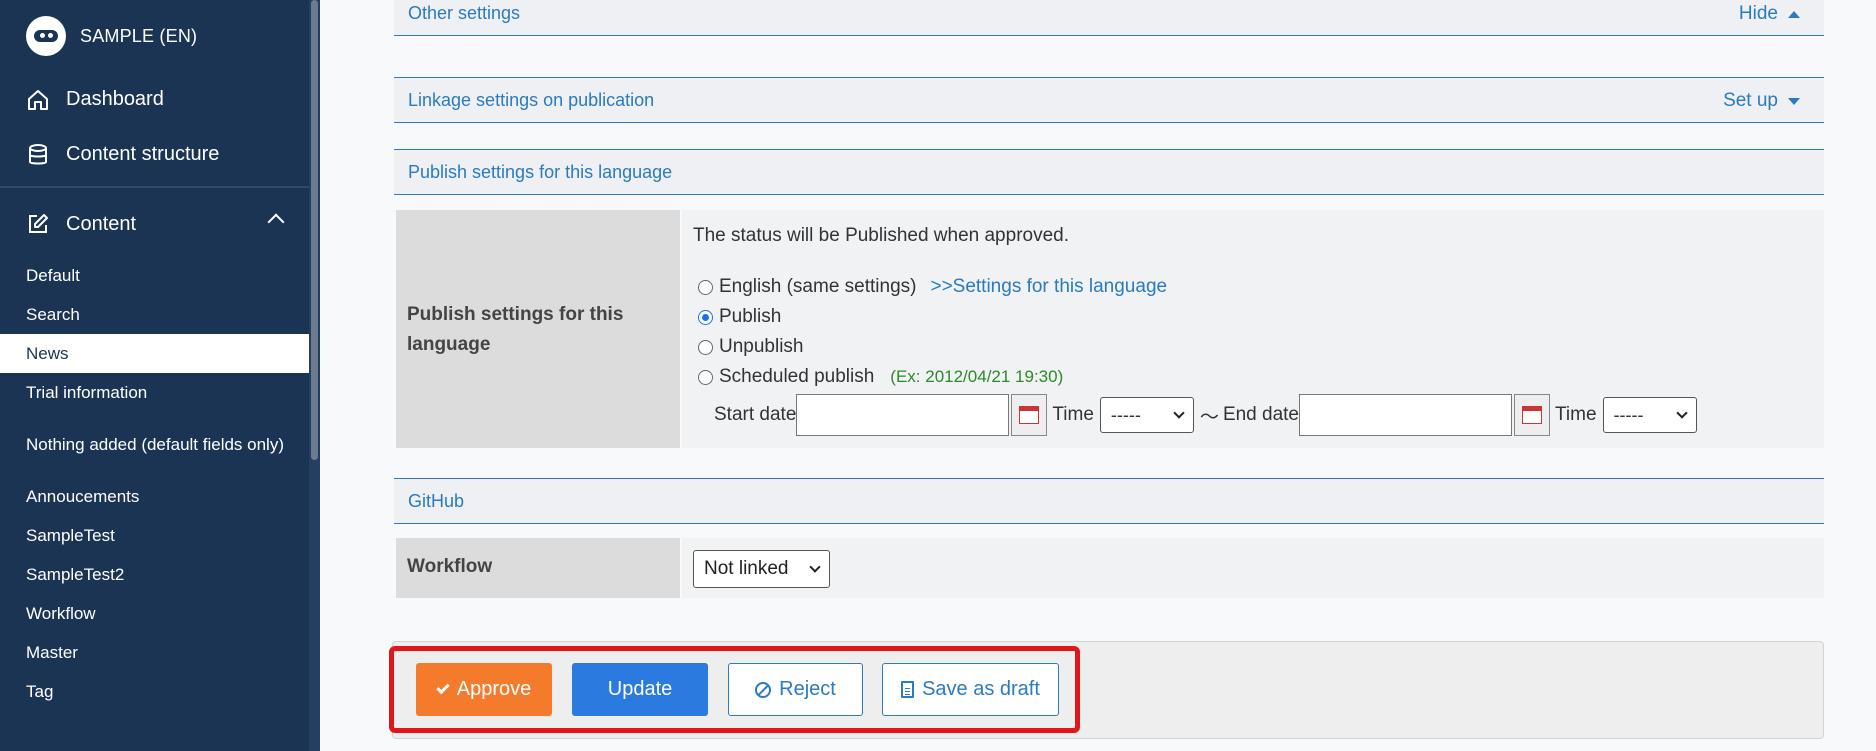 This screenshot has width=1876, height=751. Describe the element at coordinates (1758, 13) in the screenshot. I see `hide-label: Hide` at that location.